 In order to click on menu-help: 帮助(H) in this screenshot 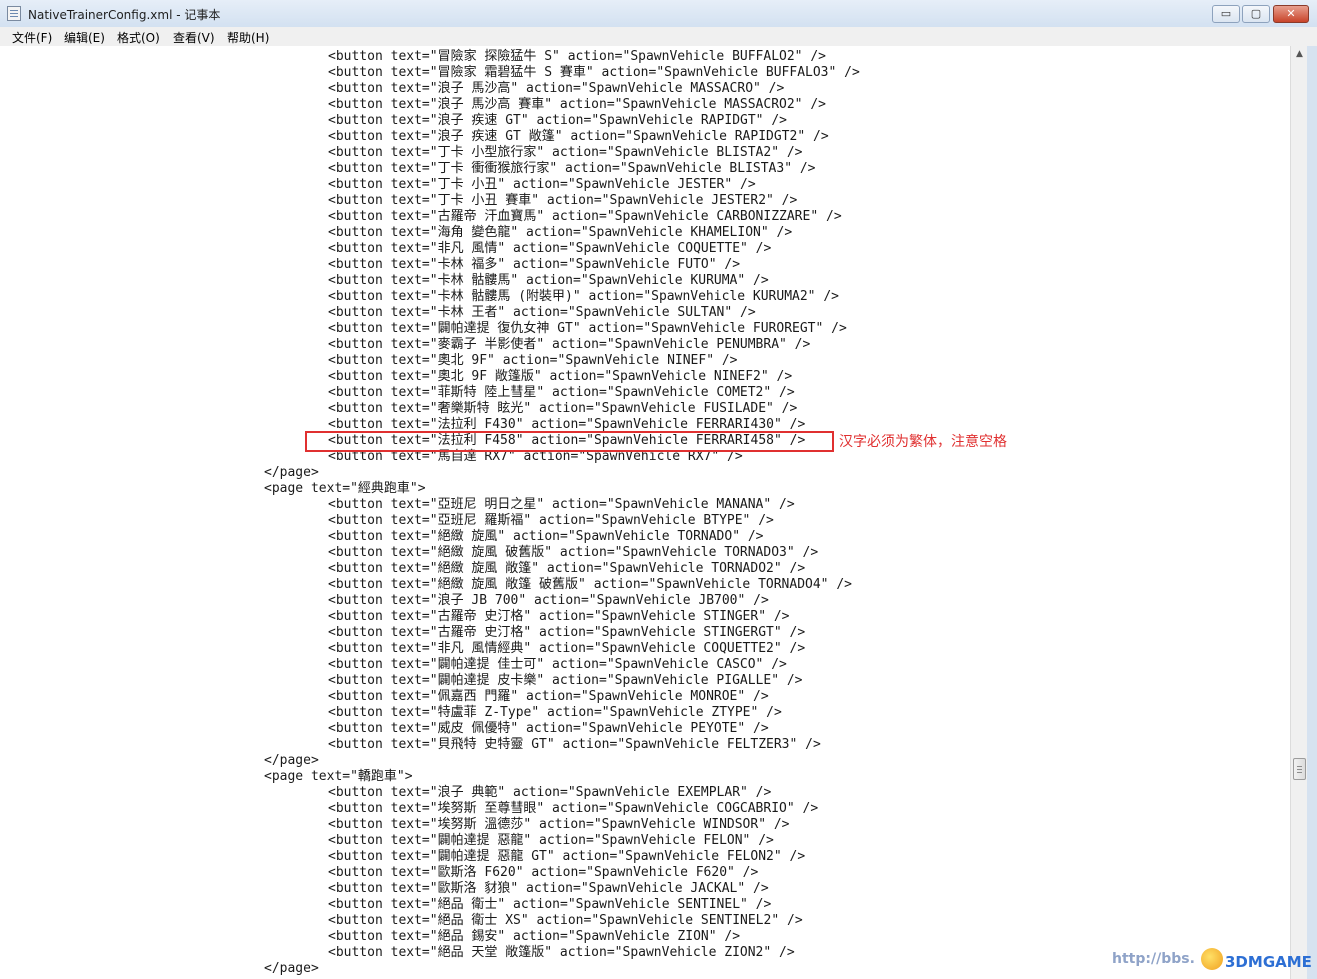, I will do `click(248, 37)`.